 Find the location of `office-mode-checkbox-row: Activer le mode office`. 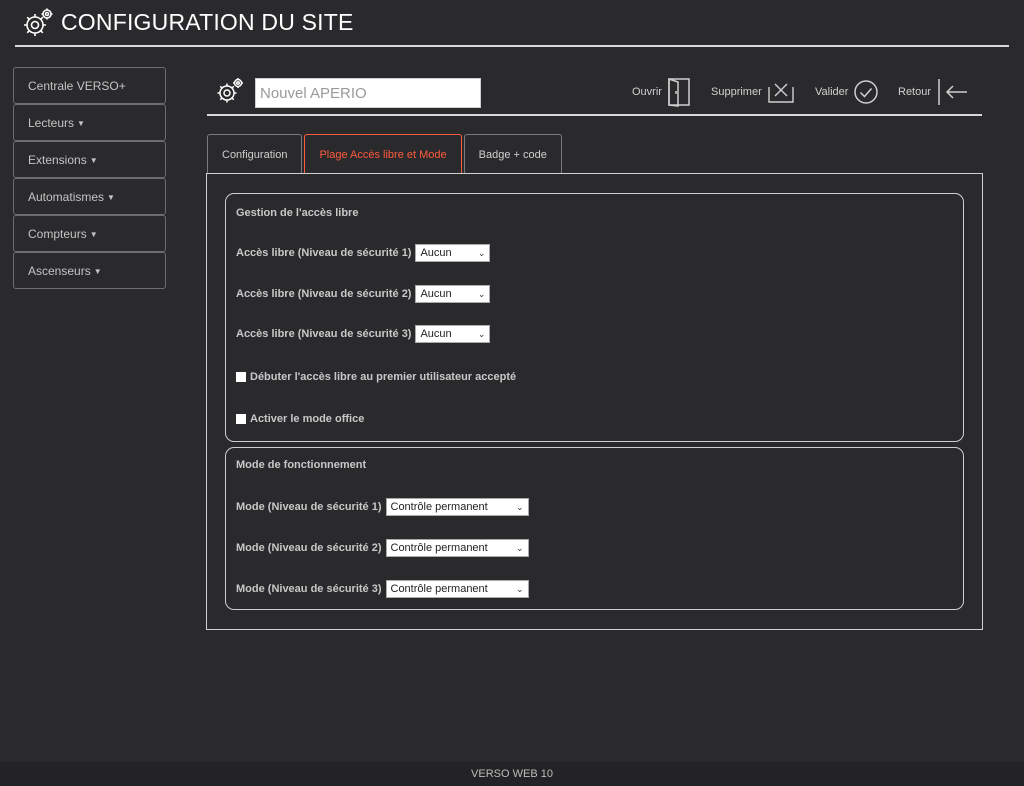

office-mode-checkbox-row: Activer le mode office is located at coordinates (300, 419).